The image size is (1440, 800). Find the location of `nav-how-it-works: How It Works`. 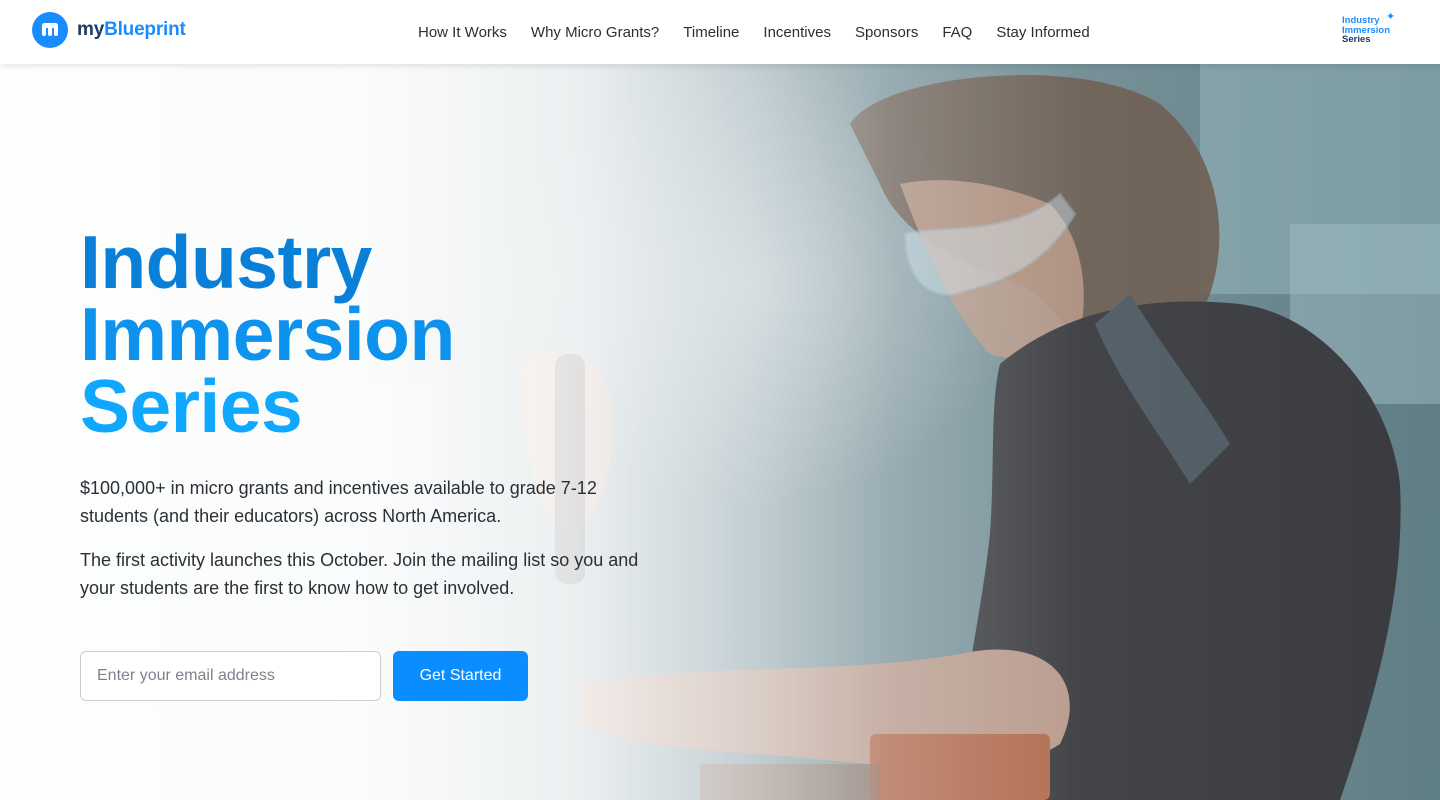

nav-how-it-works: How It Works is located at coordinates (462, 32).